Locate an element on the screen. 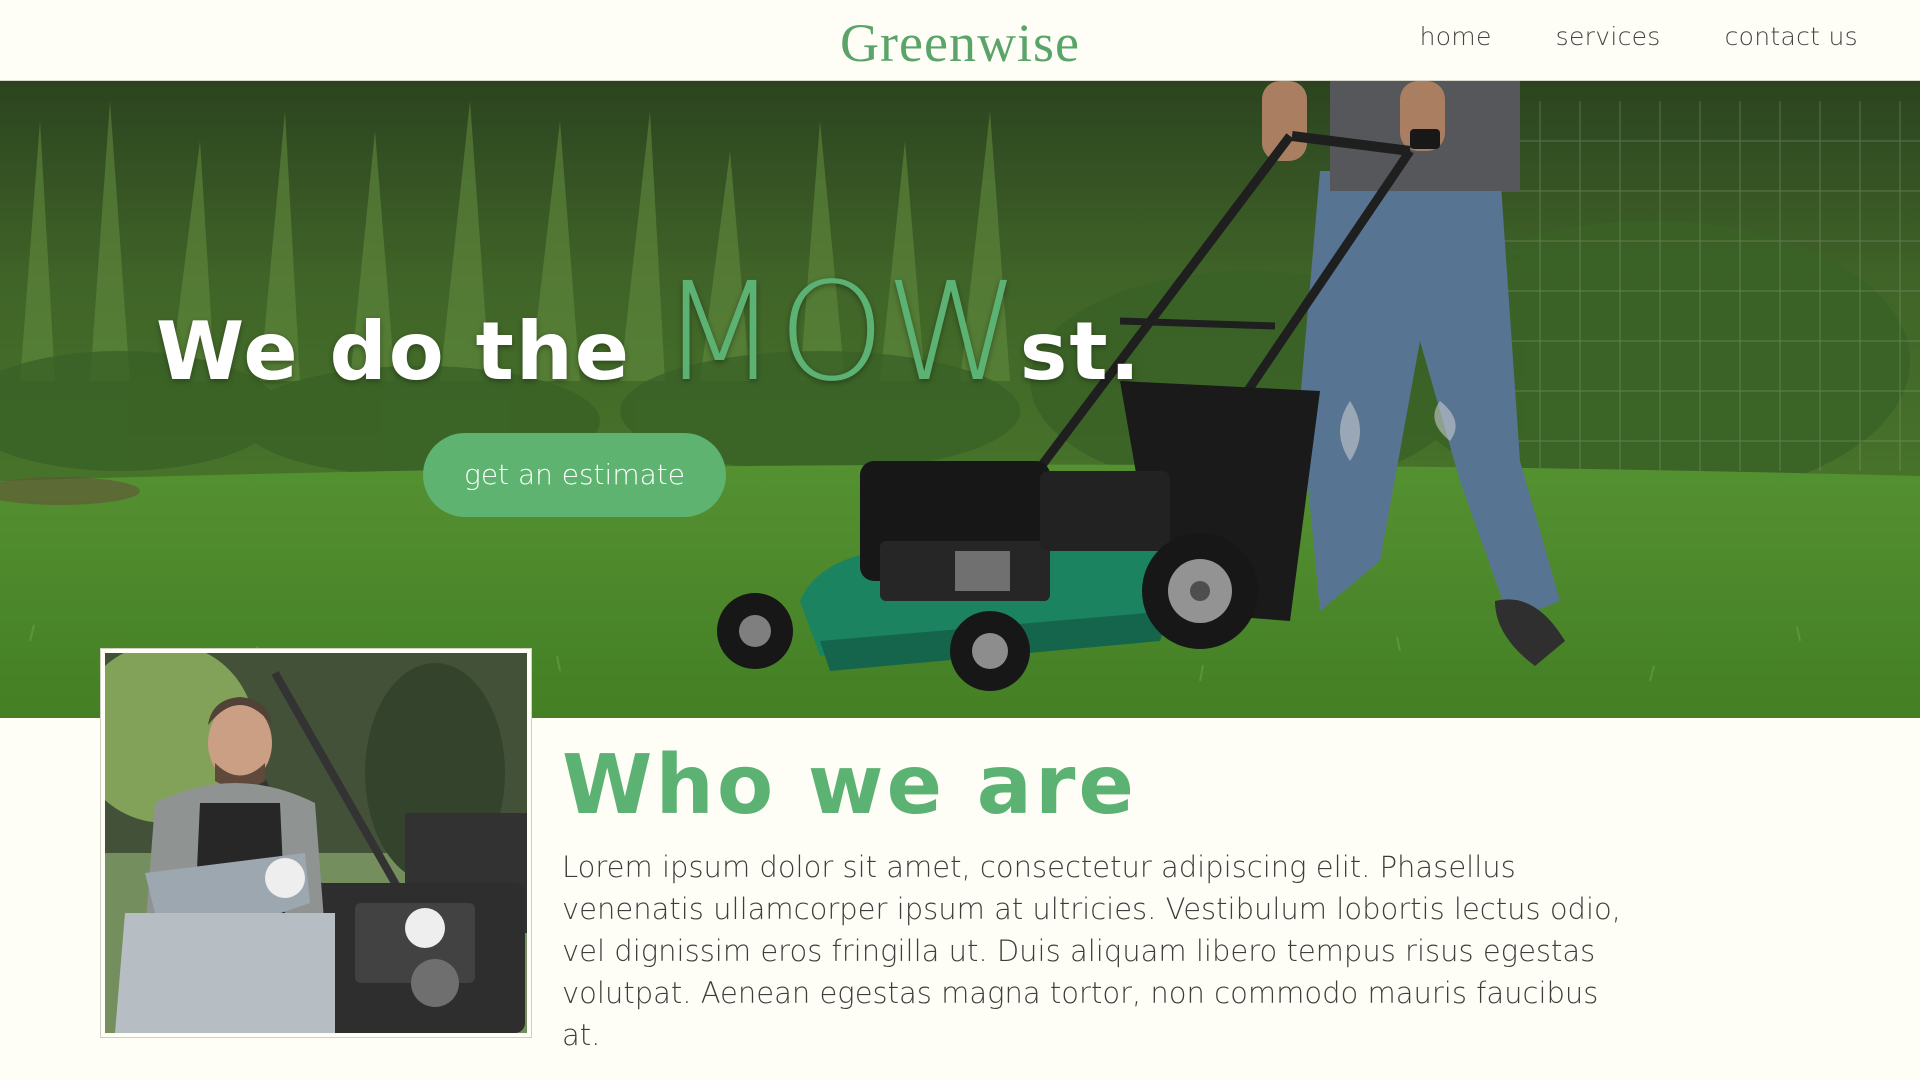 The image size is (1920, 1080). site-header: Greenwise home services contact us is located at coordinates (960, 40).